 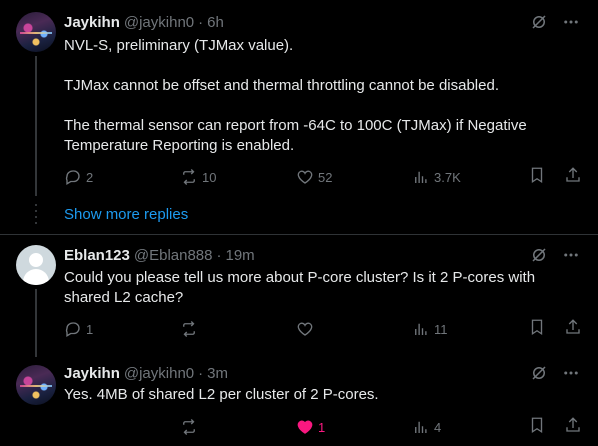 I want to click on tweet-header: Jaykihn @jaykihn0 · 3m, so click(x=146, y=373).